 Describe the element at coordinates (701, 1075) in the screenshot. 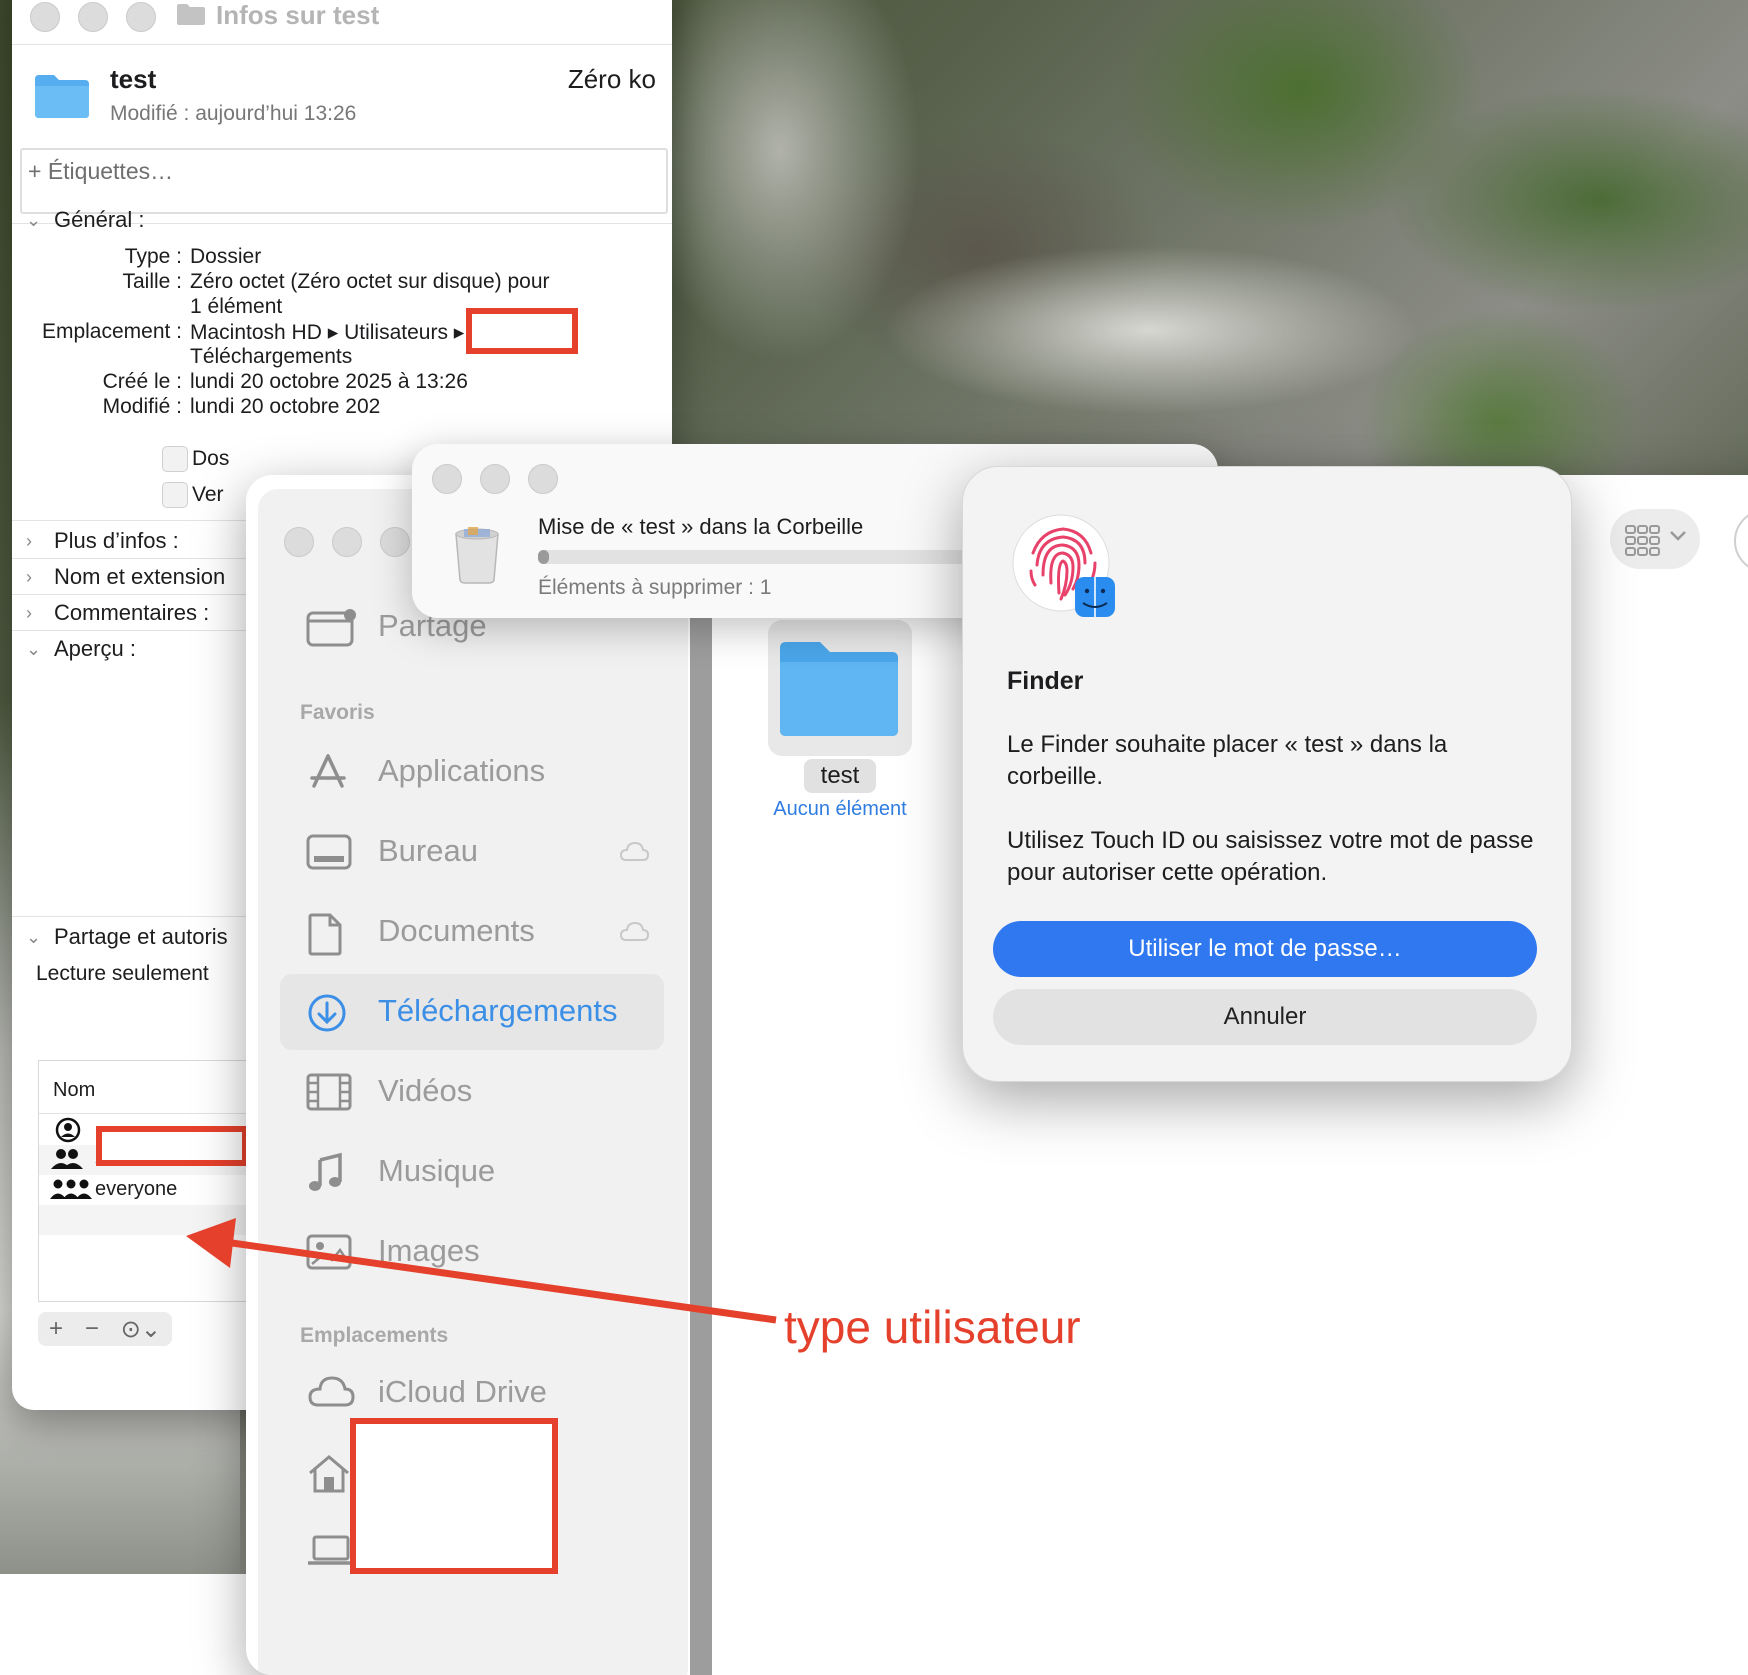

I see `sidebar-divider` at that location.